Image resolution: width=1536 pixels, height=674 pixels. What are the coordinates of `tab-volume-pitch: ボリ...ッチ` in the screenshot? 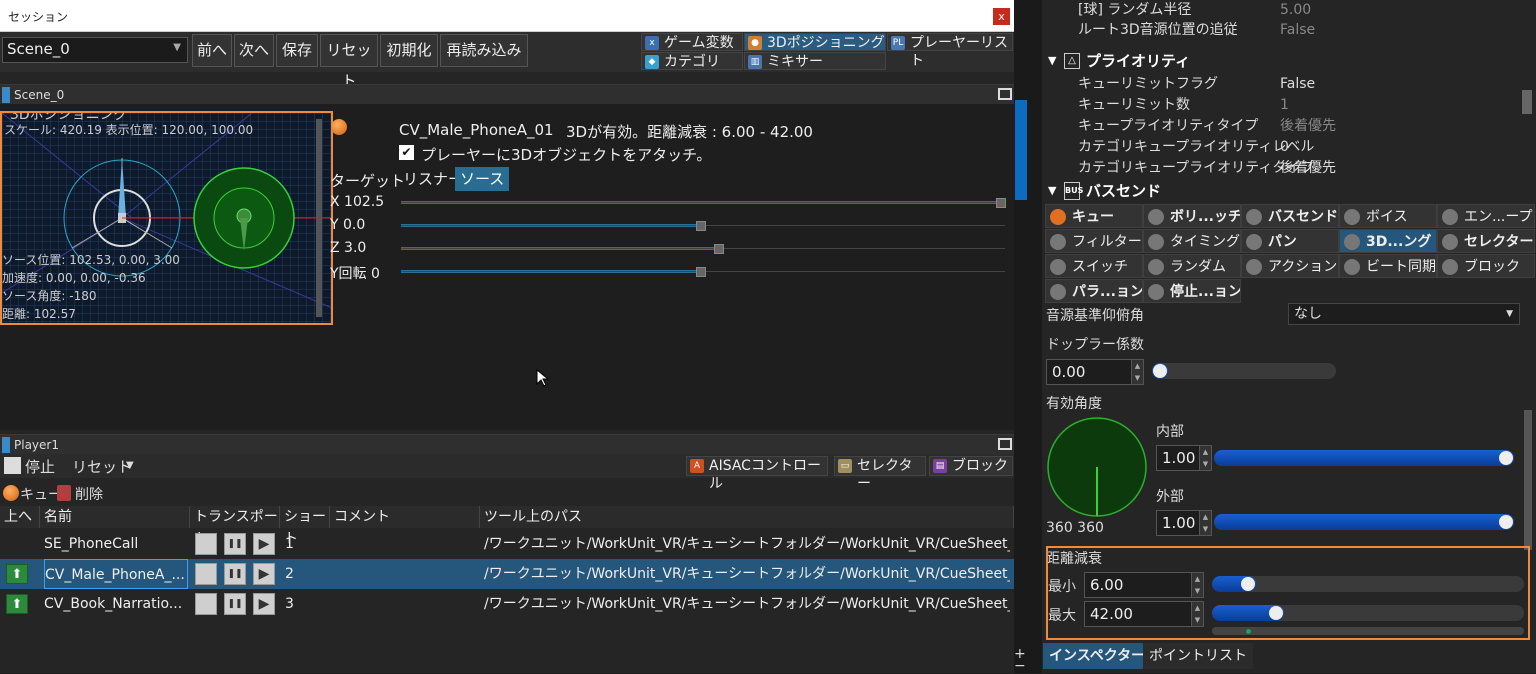 It's located at (1192, 216).